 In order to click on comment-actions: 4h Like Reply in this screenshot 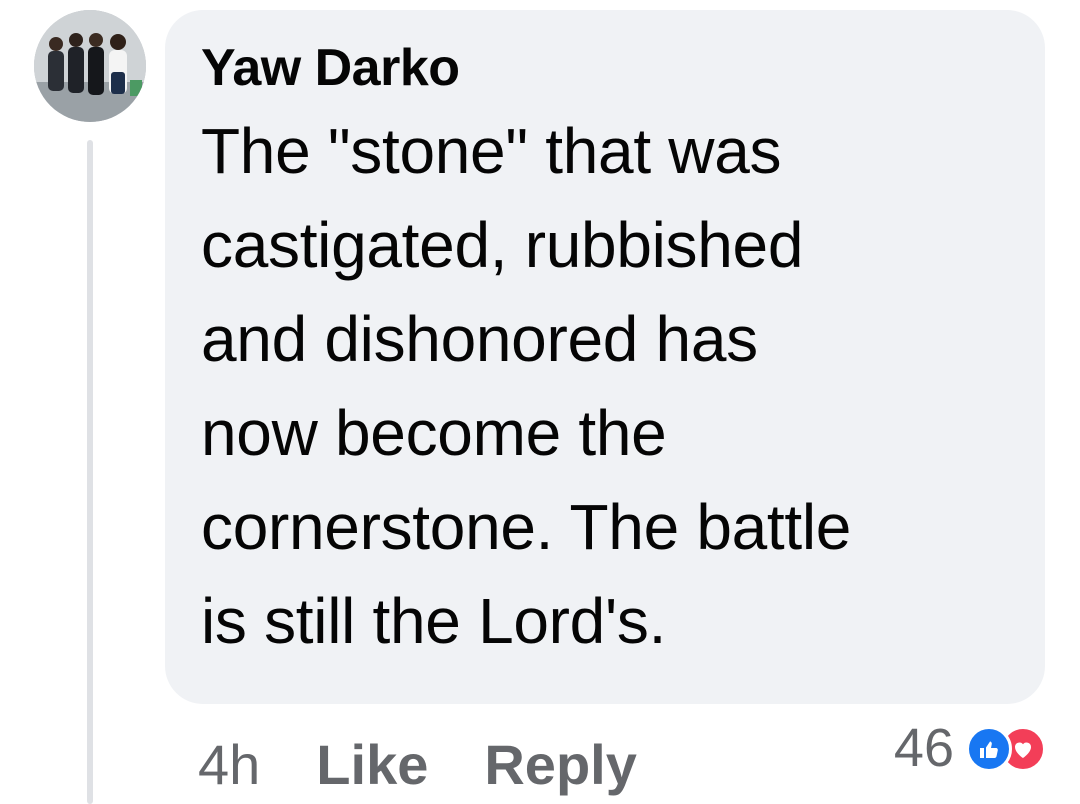, I will do `click(417, 764)`.